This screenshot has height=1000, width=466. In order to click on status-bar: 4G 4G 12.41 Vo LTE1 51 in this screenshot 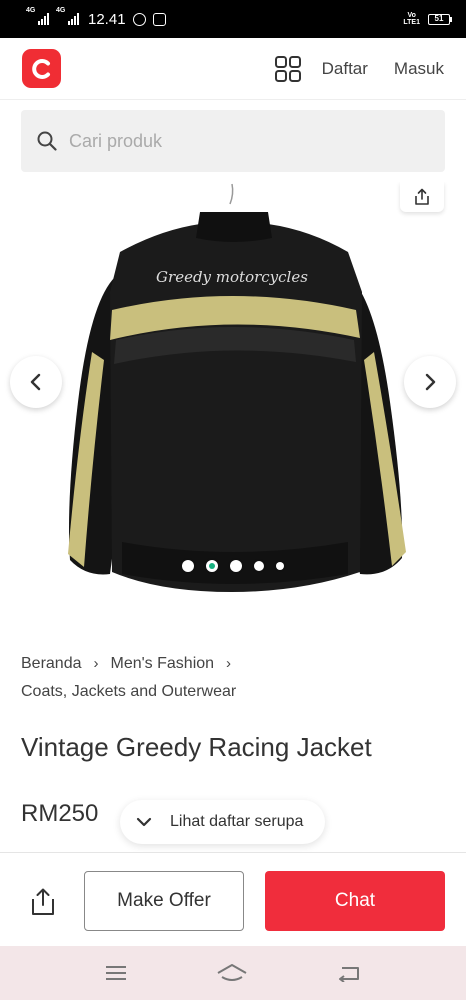, I will do `click(233, 19)`.